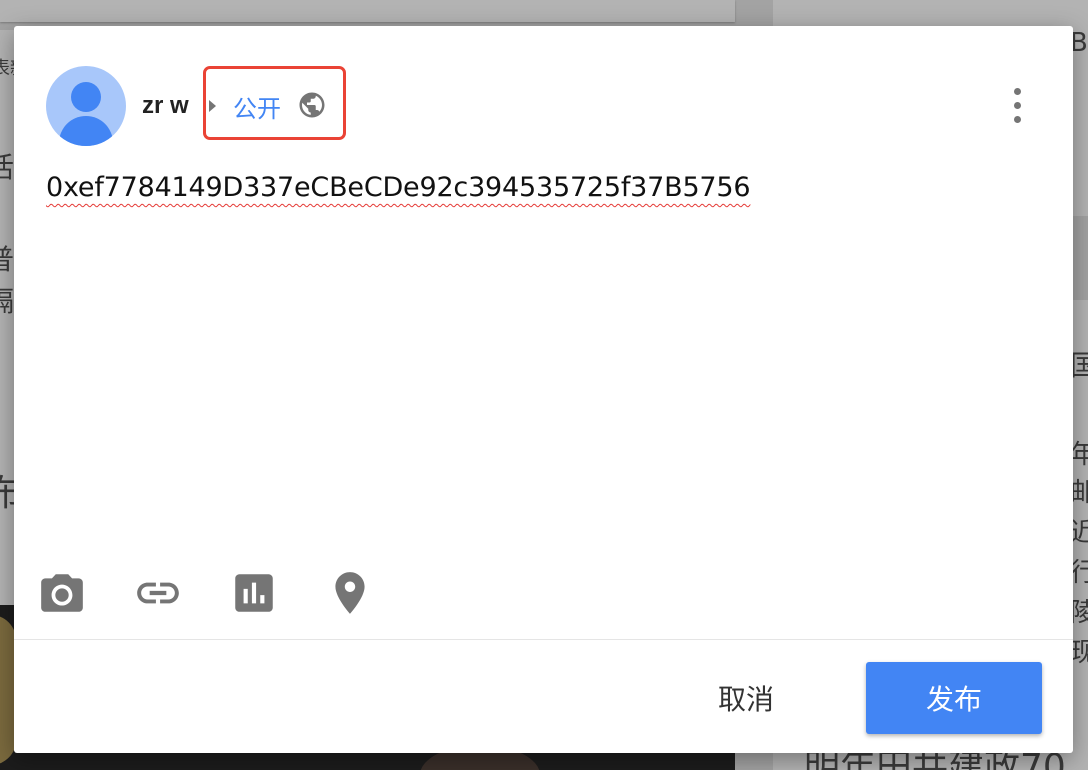 Image resolution: width=1088 pixels, height=770 pixels. What do you see at coordinates (165, 105) in the screenshot?
I see `author-name: zr w` at bounding box center [165, 105].